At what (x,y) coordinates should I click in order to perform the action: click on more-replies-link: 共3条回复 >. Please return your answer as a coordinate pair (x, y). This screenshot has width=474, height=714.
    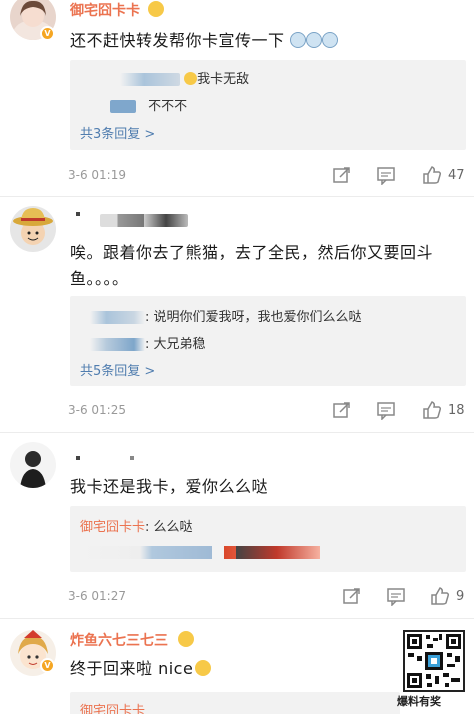
    Looking at the image, I should click on (117, 132).